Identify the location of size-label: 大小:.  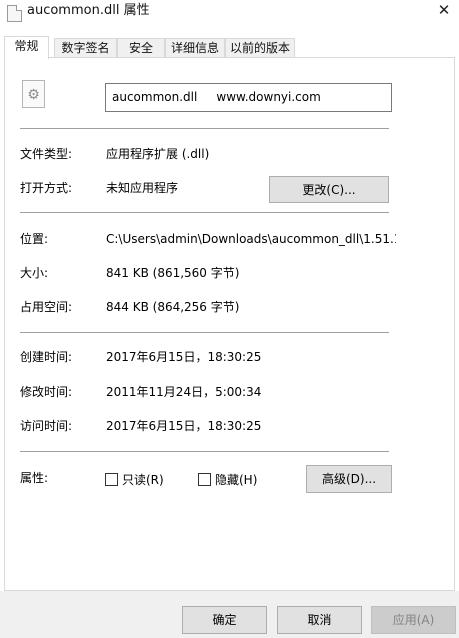
(34, 273).